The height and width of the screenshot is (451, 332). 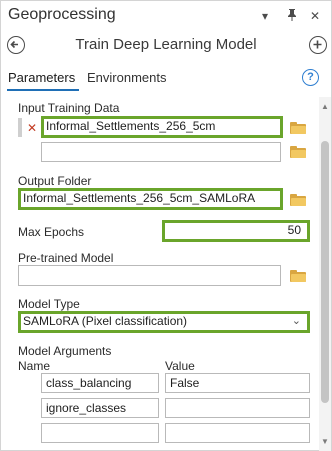 I want to click on close-icon: ✕, so click(x=315, y=16).